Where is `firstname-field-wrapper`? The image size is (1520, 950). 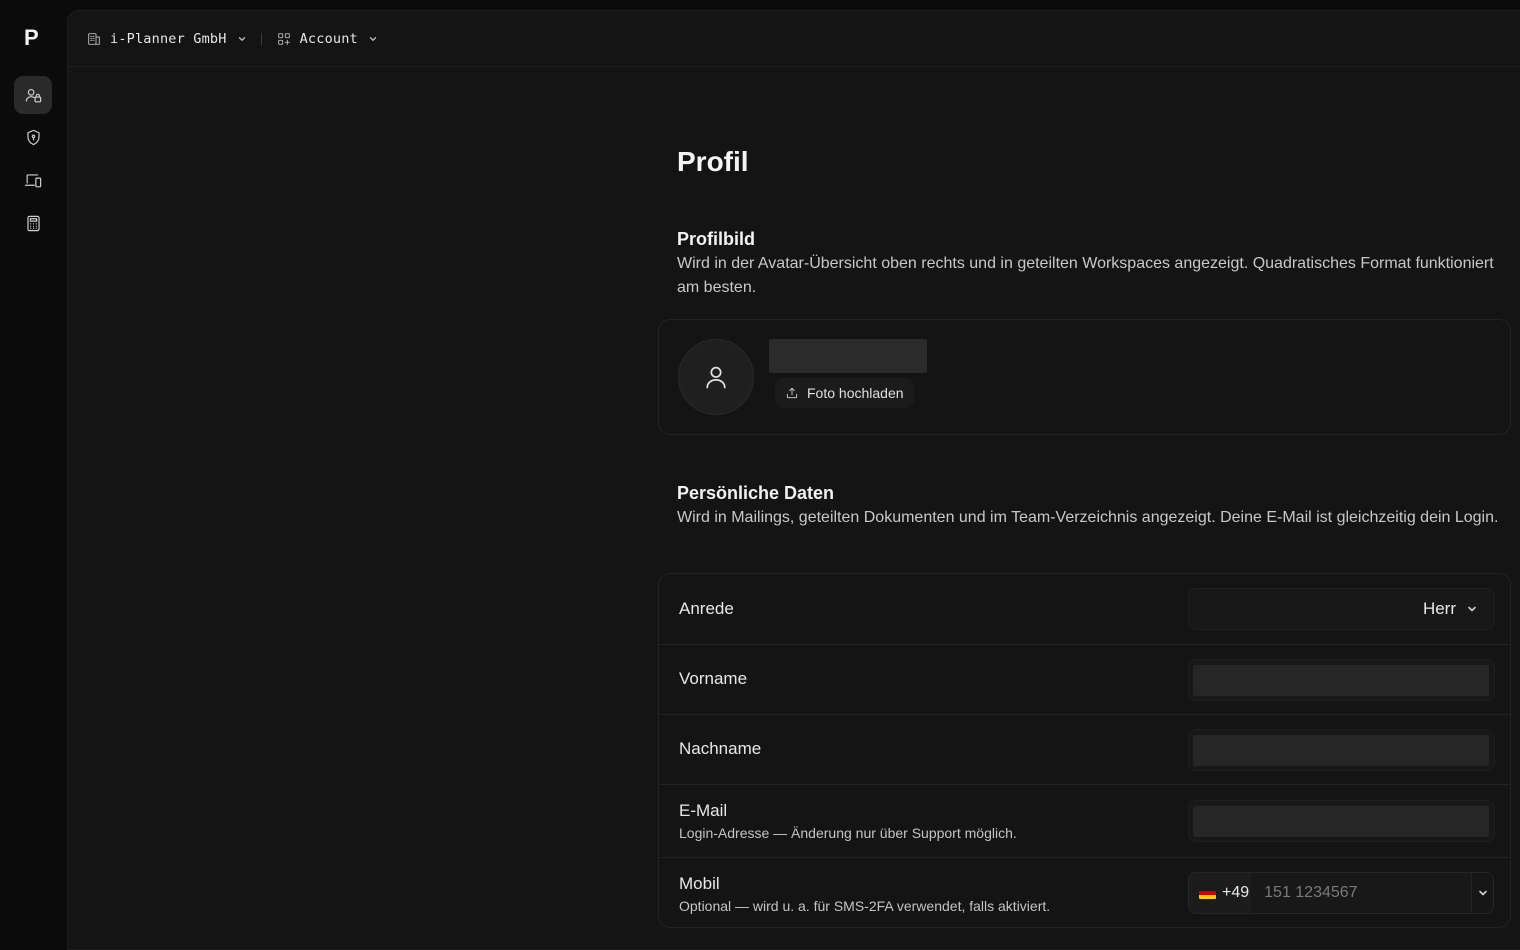 firstname-field-wrapper is located at coordinates (1341, 680).